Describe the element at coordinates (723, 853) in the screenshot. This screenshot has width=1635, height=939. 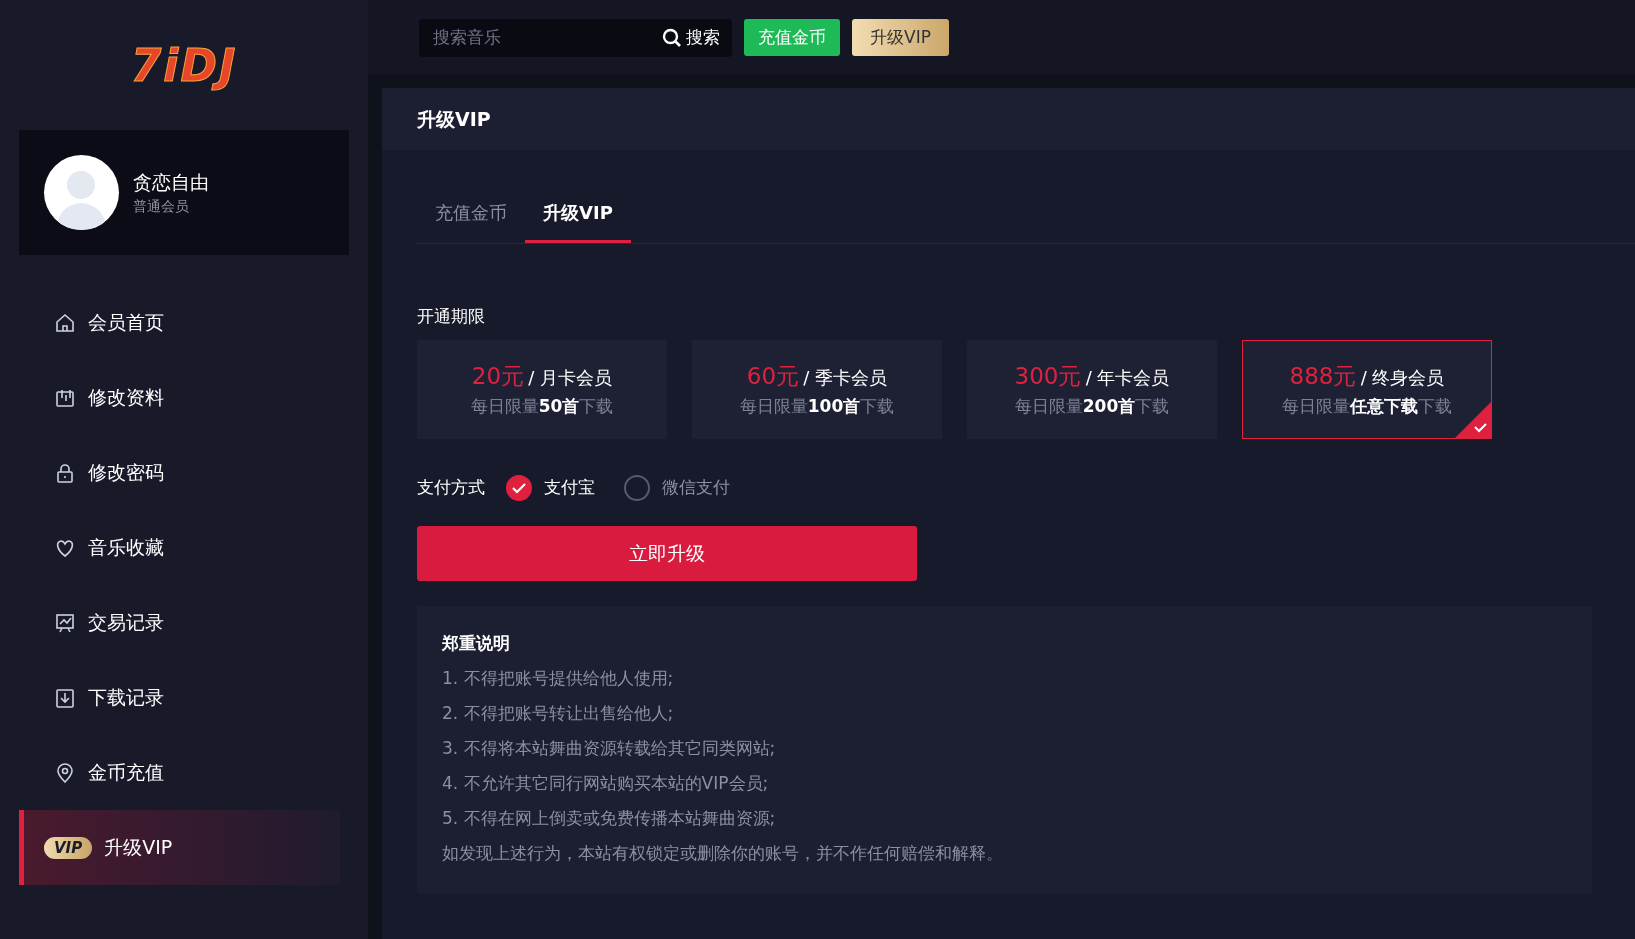
I see `notice-line: 如发现上述行为，本站有权锁定或删除你的账号，并不作任何赔偿和解释。` at that location.